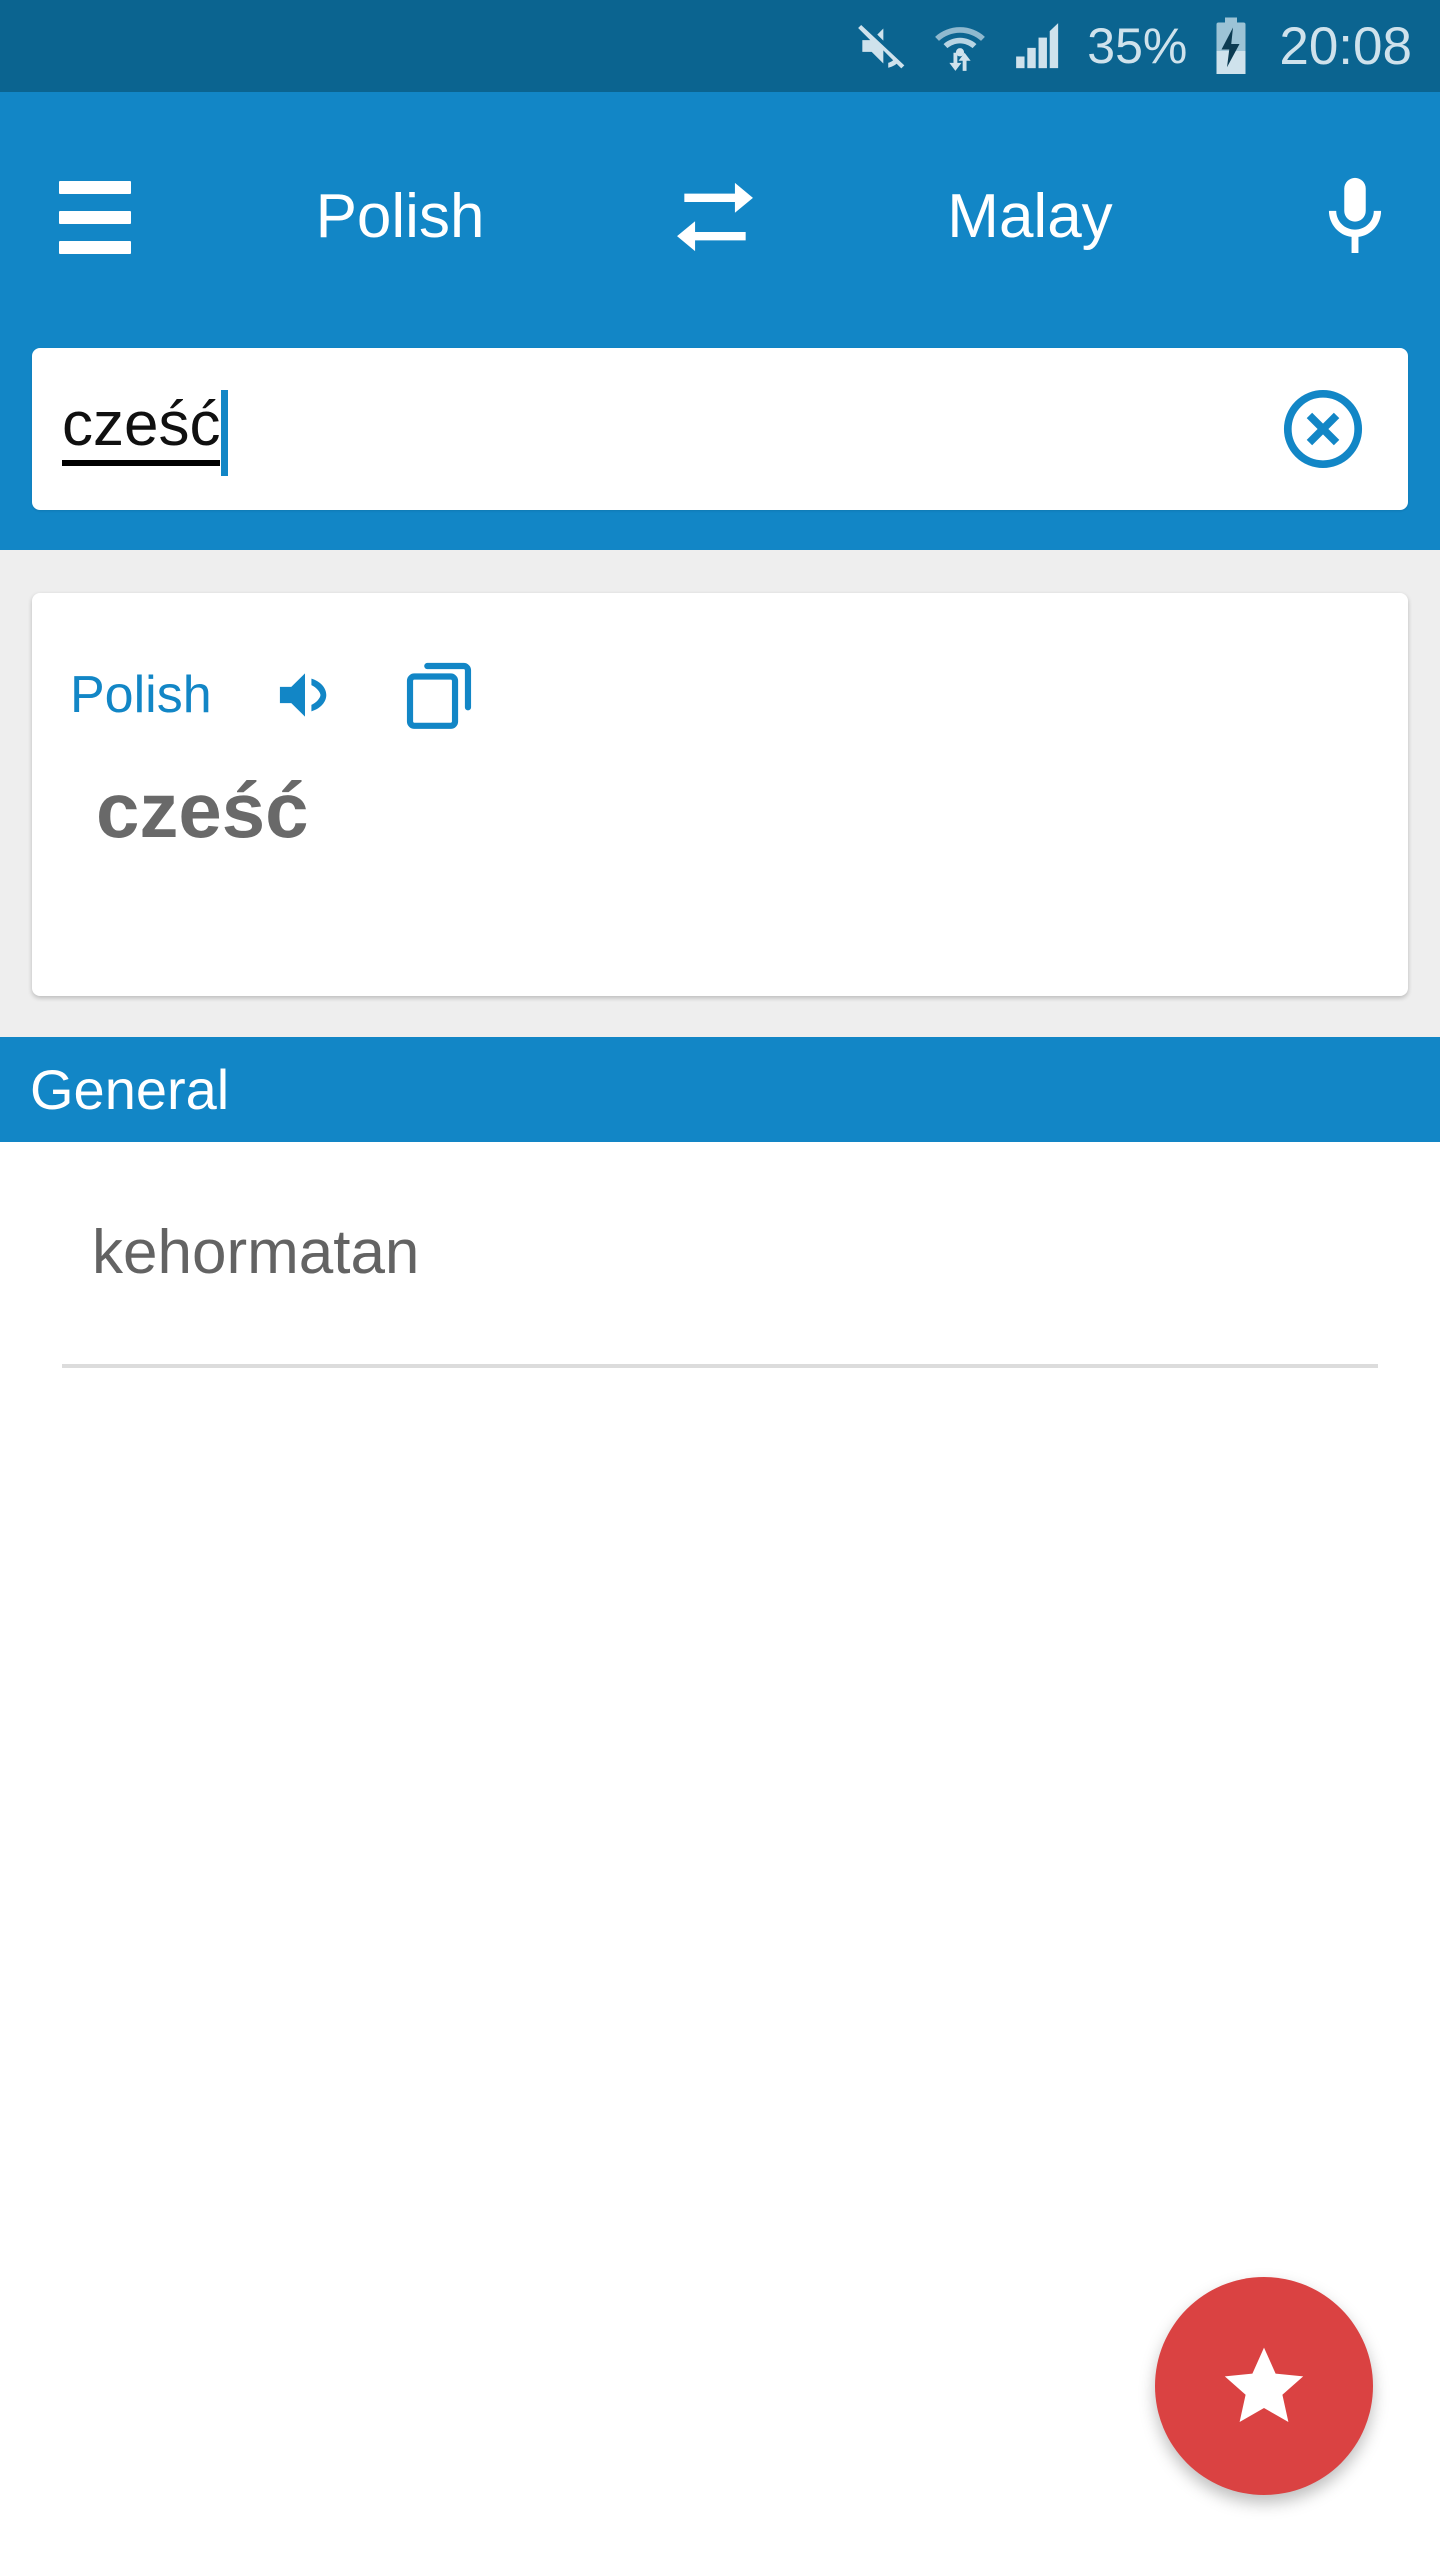 Image resolution: width=1440 pixels, height=2560 pixels. I want to click on clear-search-button, so click(1323, 429).